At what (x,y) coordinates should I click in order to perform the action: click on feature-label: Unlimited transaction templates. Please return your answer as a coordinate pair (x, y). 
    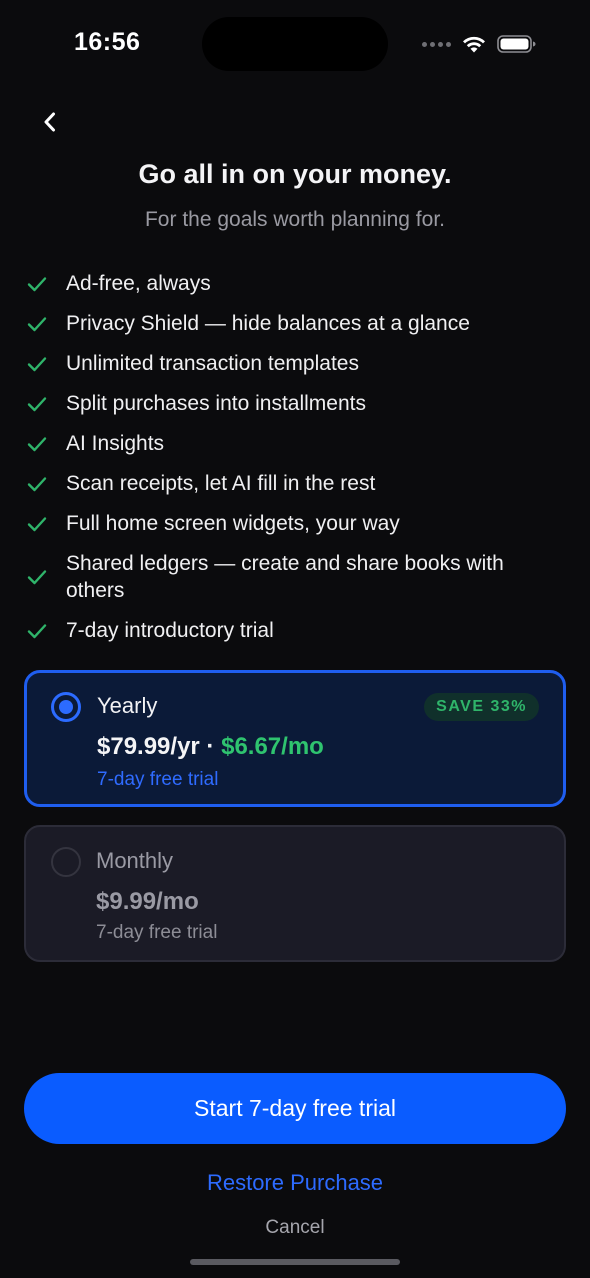
    Looking at the image, I should click on (212, 363).